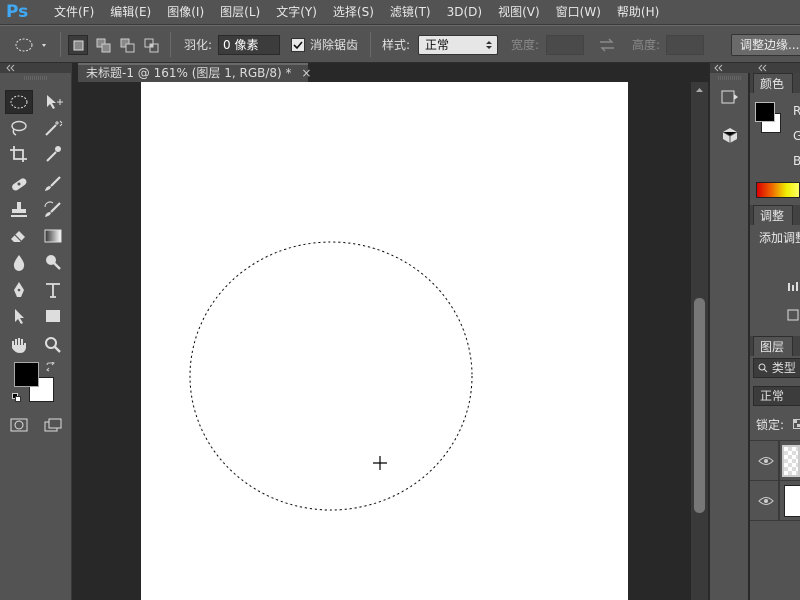 The width and height of the screenshot is (800, 600). What do you see at coordinates (26, 374) in the screenshot?
I see `foreground-color-swatch` at bounding box center [26, 374].